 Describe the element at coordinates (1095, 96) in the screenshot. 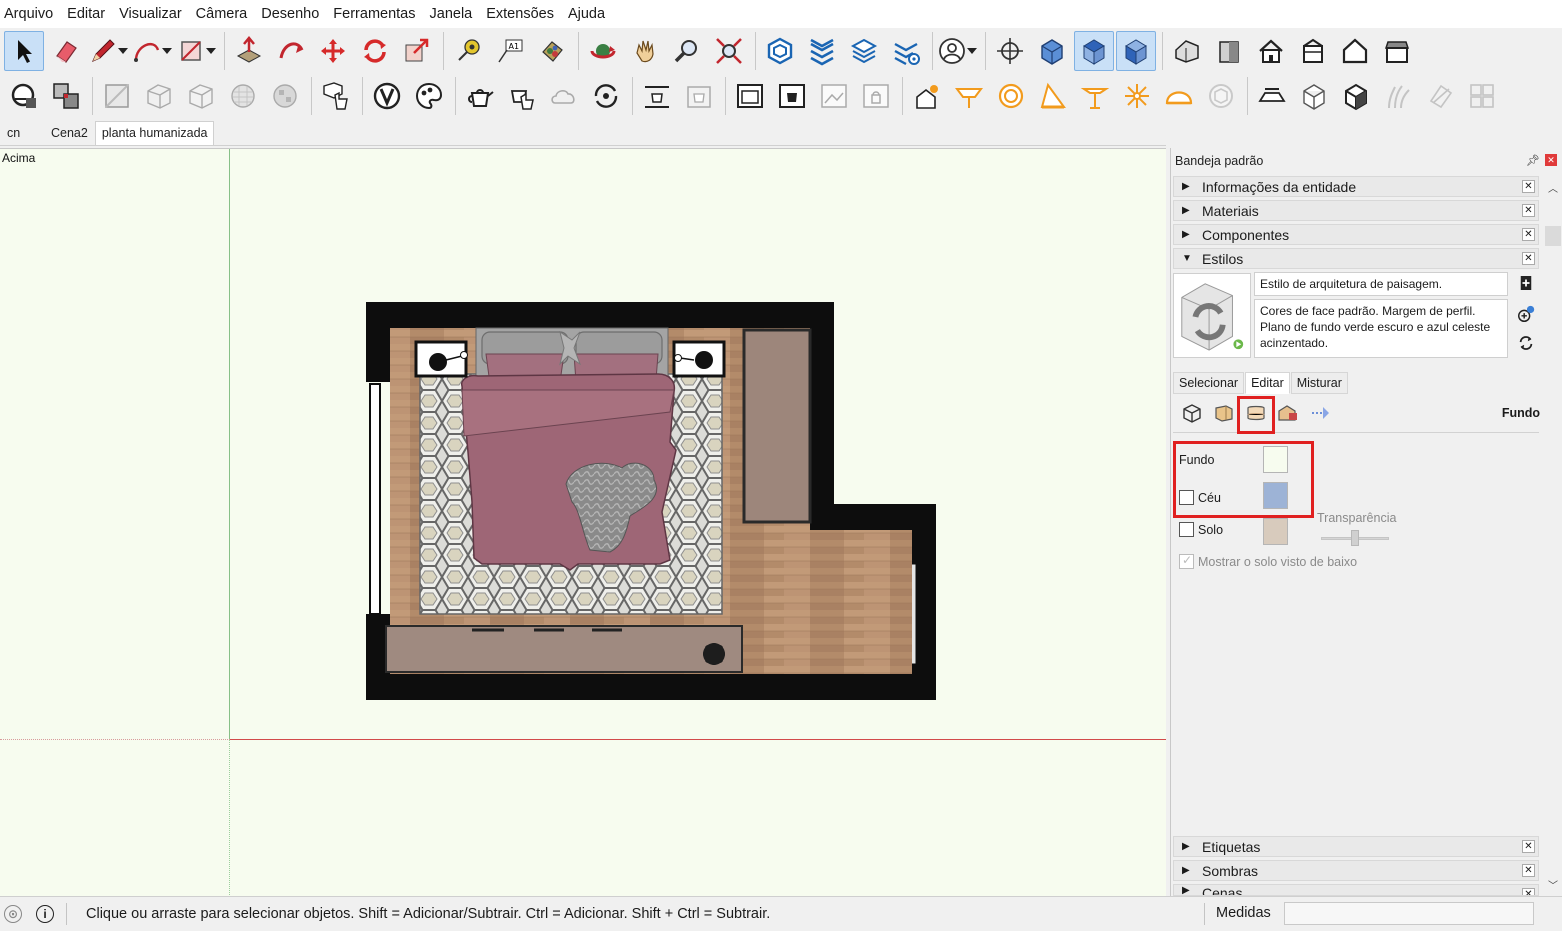

I see `ies-light-button` at that location.